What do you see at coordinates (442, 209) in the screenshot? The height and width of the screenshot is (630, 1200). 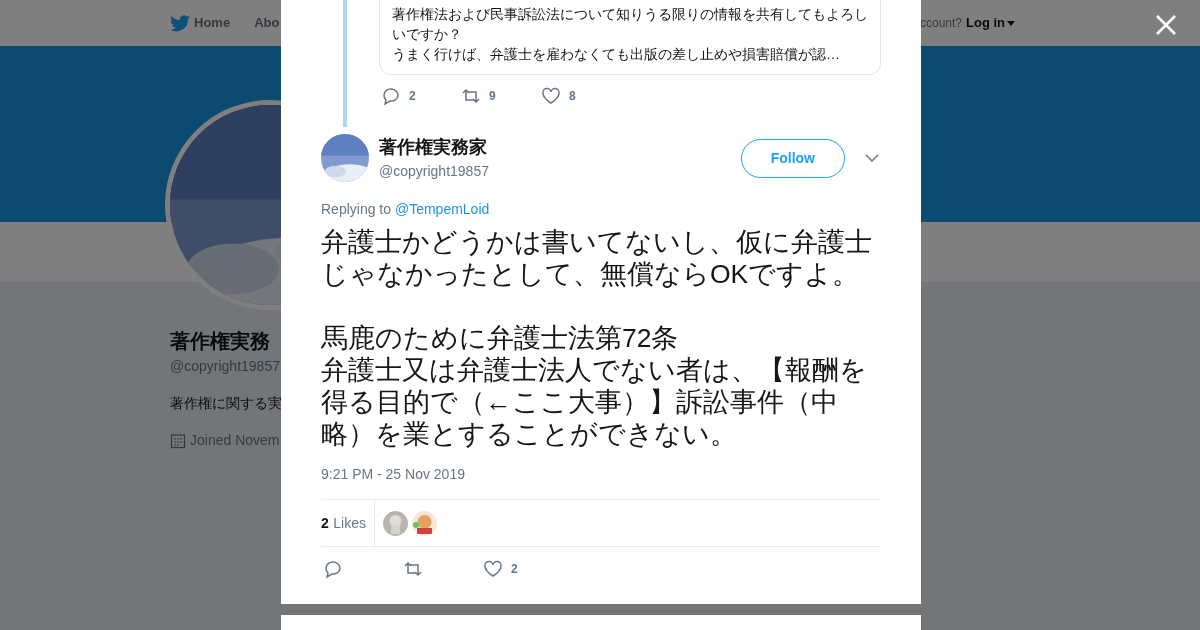 I see `mention-link: @TempemLoid` at bounding box center [442, 209].